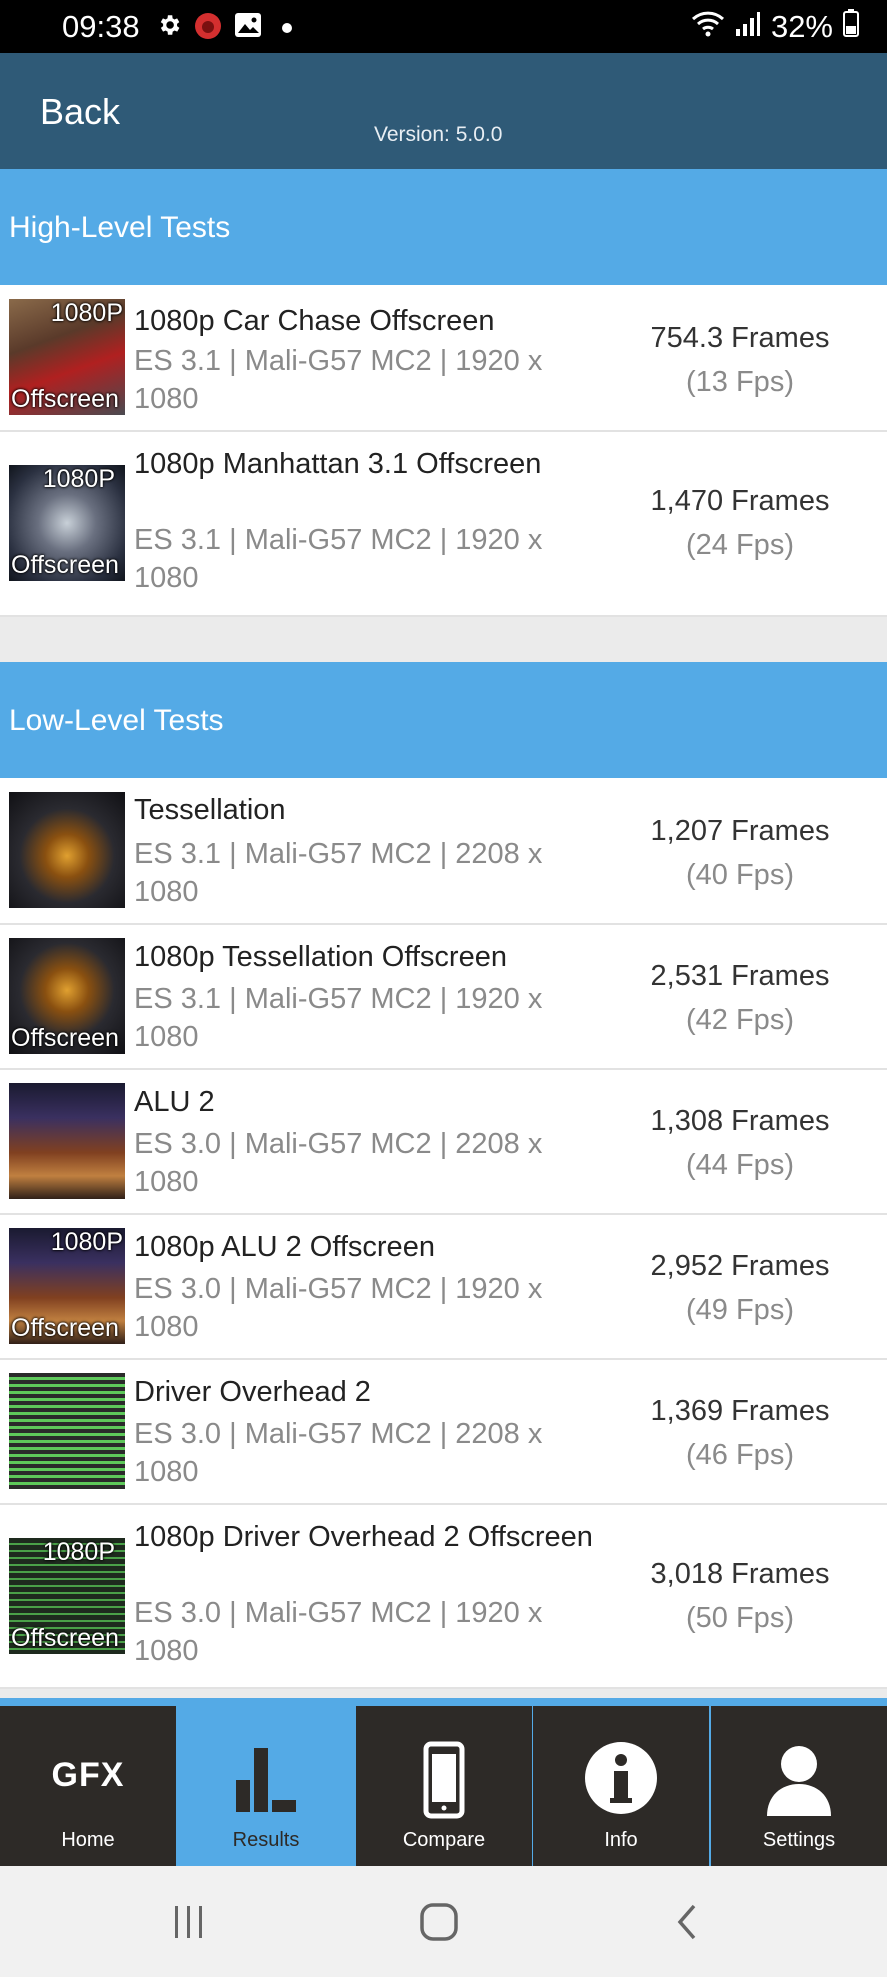 This screenshot has height=1977, width=887. What do you see at coordinates (740, 1020) in the screenshot?
I see `result-fps: (42 Fps)` at bounding box center [740, 1020].